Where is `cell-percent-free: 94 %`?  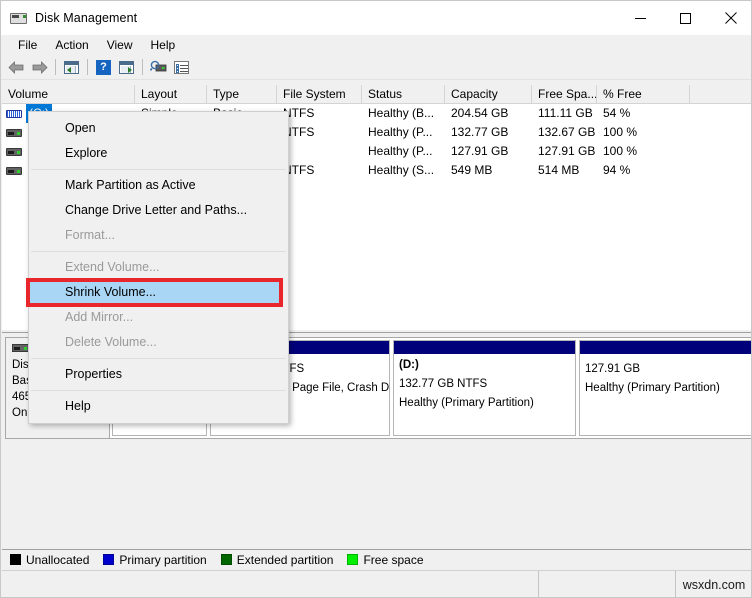
cell-percent-free: 94 % is located at coordinates (617, 170).